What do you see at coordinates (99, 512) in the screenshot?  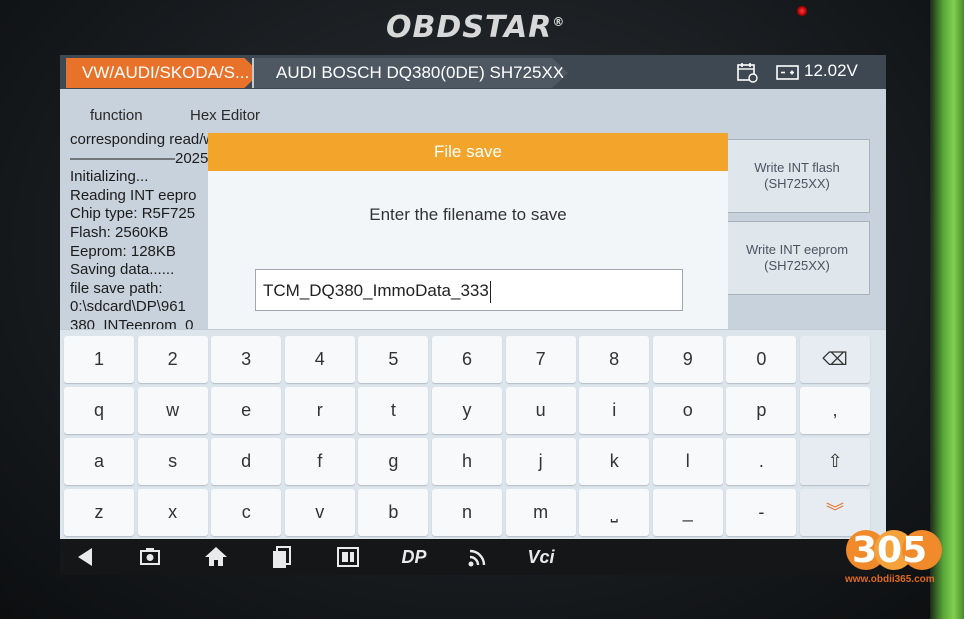 I see `key-z: z` at bounding box center [99, 512].